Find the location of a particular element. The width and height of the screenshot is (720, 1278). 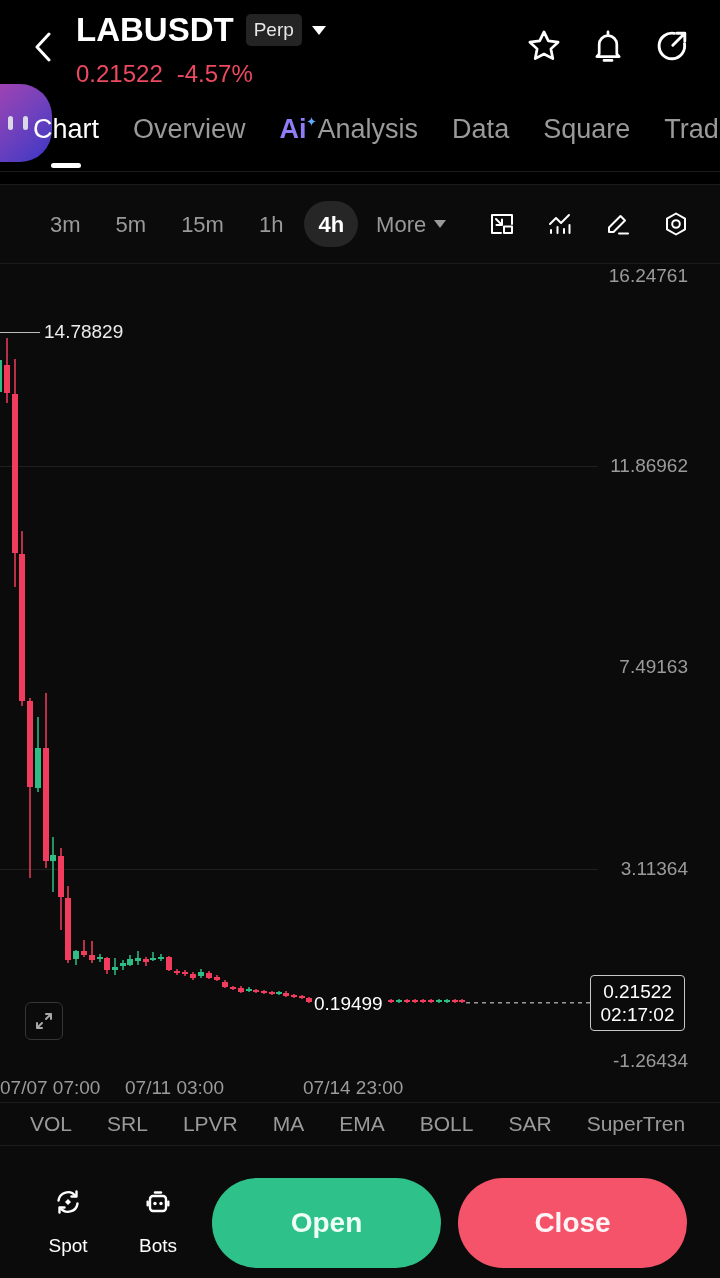

indicator-tab: VOL is located at coordinates (51, 1124).